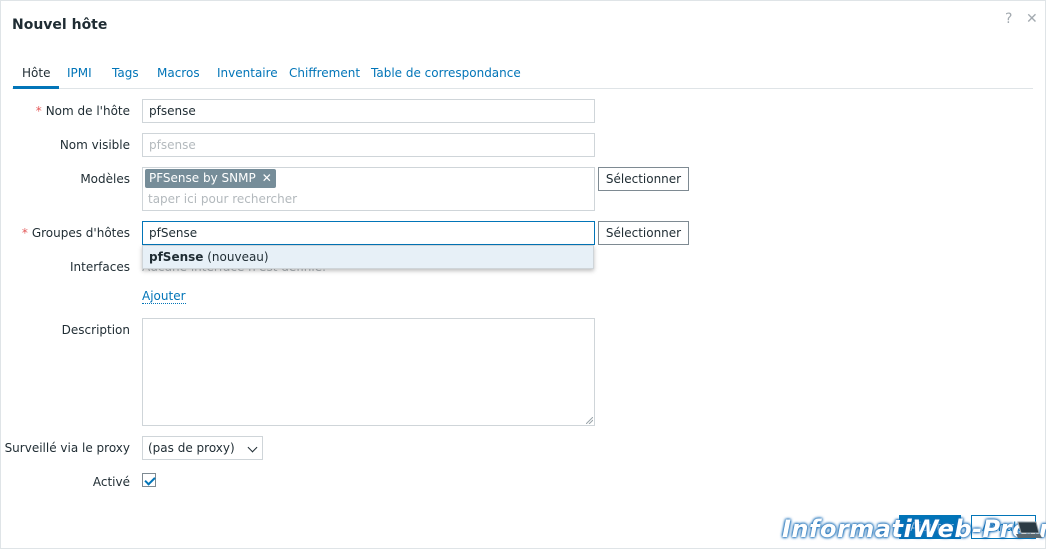 This screenshot has width=1046, height=549. I want to click on remove-chip-icon: ✕, so click(267, 178).